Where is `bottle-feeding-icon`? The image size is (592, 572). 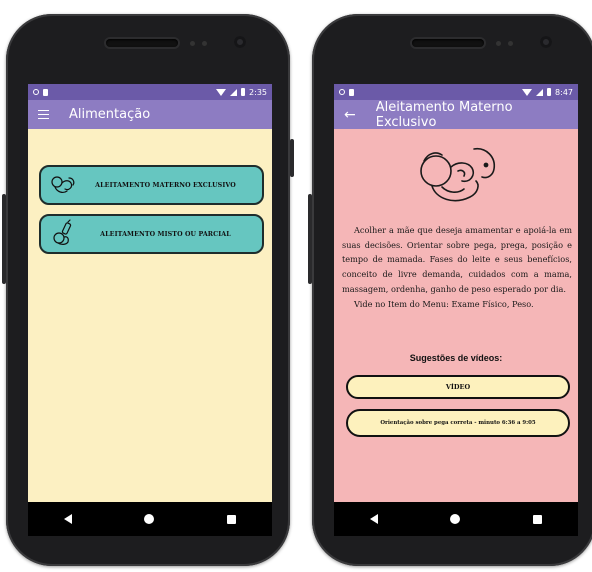
bottle-feeding-icon is located at coordinates (62, 232).